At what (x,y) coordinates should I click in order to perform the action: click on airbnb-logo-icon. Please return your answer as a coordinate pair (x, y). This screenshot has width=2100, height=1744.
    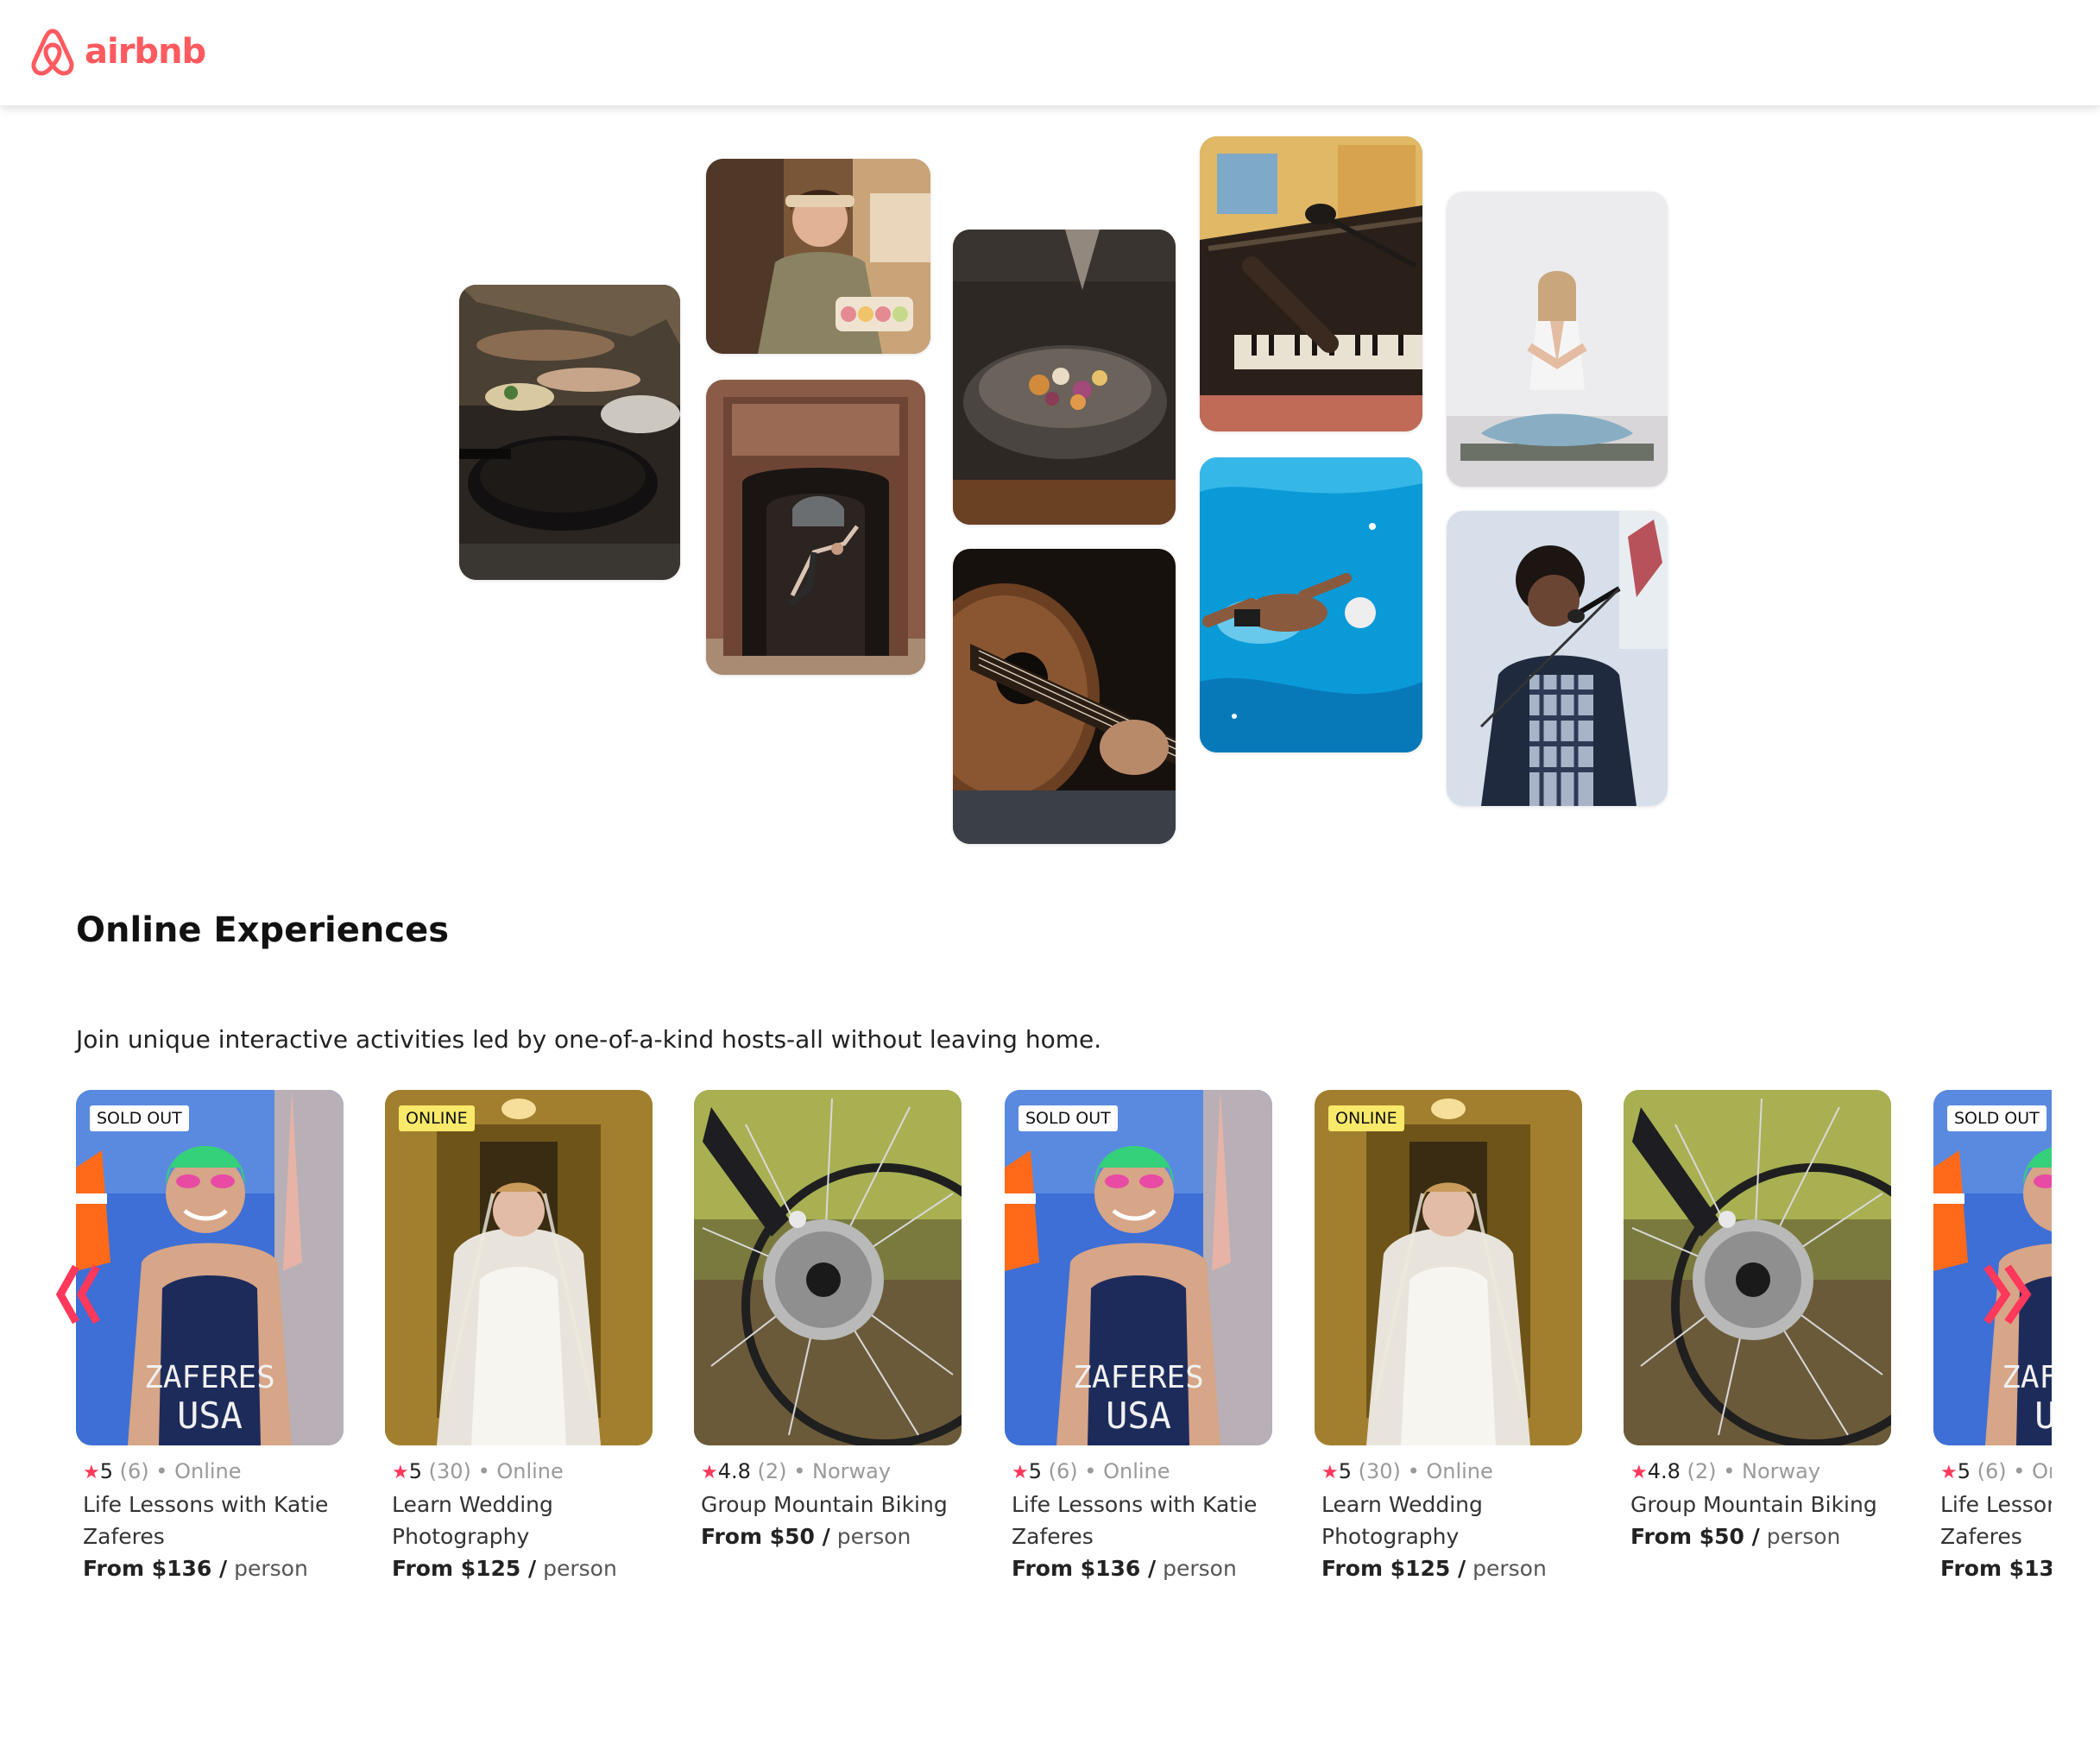
    Looking at the image, I should click on (52, 52).